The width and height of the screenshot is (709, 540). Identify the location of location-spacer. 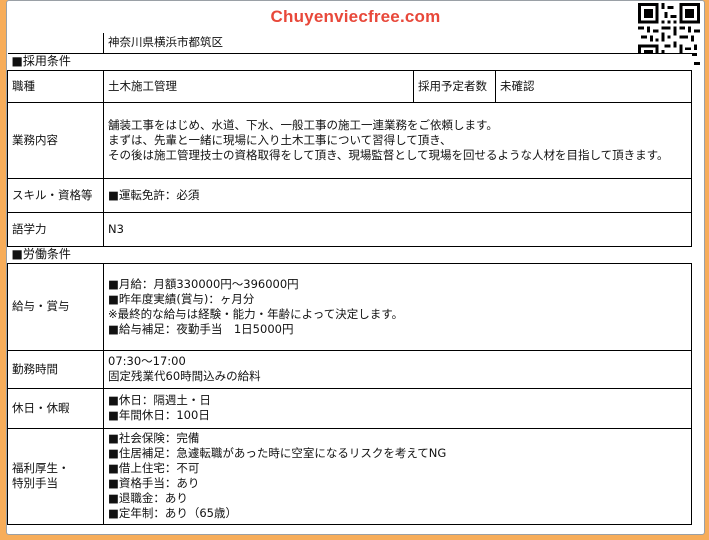
(55, 43).